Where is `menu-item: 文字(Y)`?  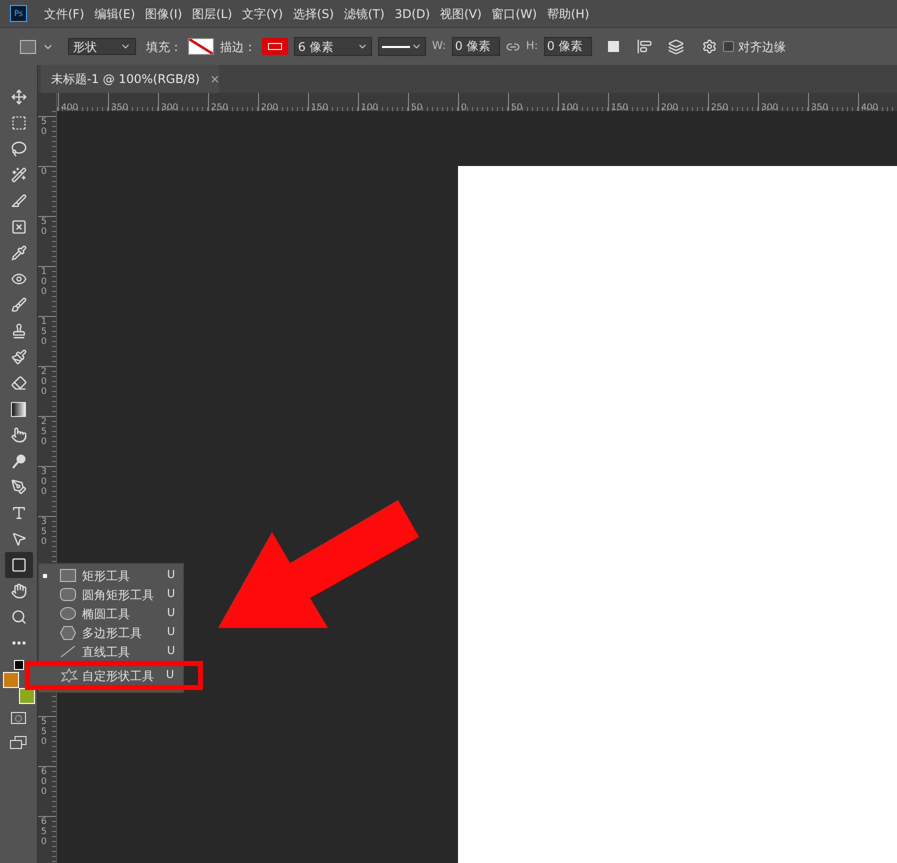 menu-item: 文字(Y) is located at coordinates (262, 13).